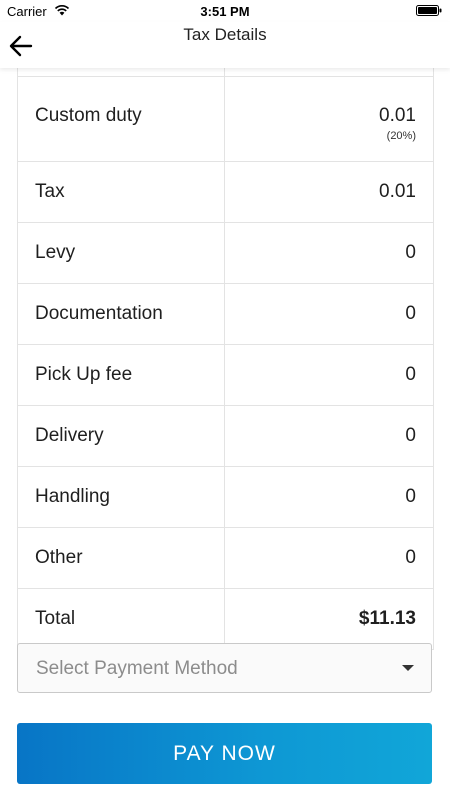 The image size is (450, 800). I want to click on row-label: Levy, so click(121, 253).